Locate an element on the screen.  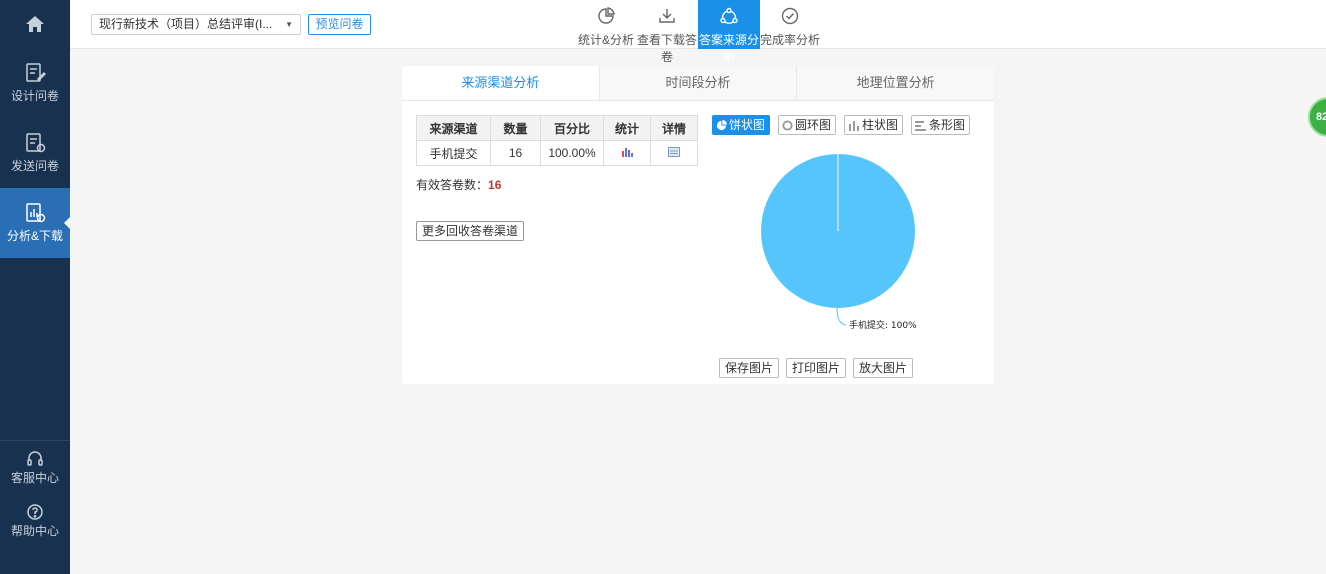
sidebar-item-help: 帮助中心 is located at coordinates (35, 520).